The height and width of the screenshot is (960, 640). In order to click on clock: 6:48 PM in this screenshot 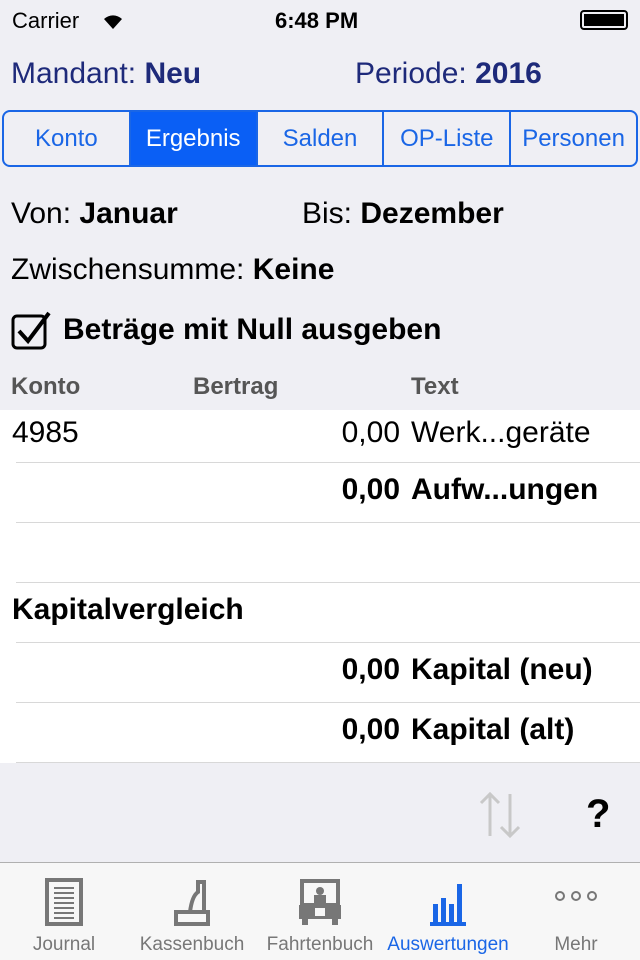, I will do `click(317, 20)`.